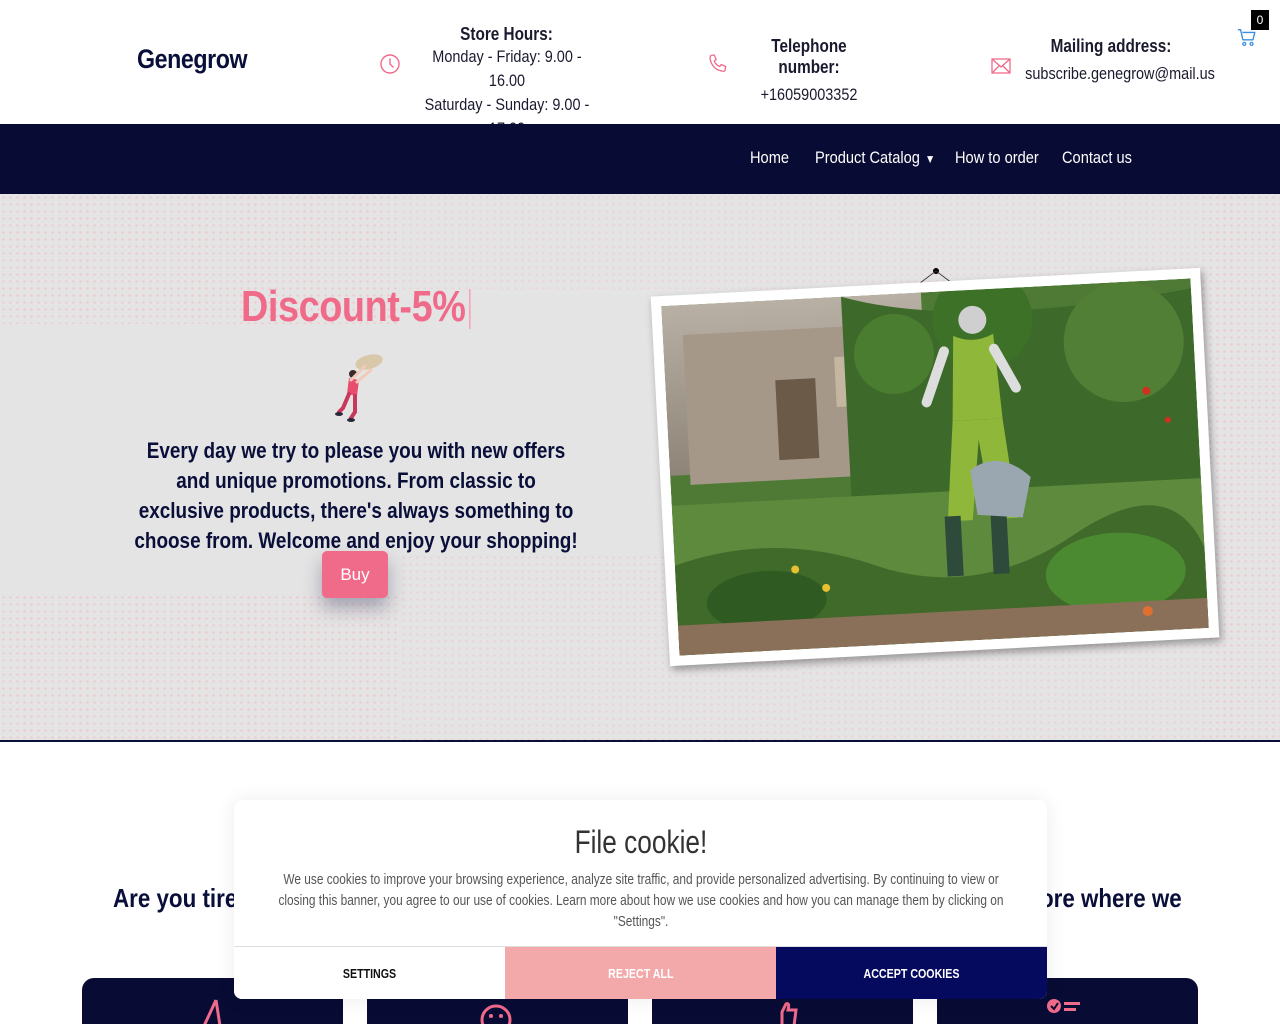 The width and height of the screenshot is (1280, 1024). I want to click on clock-icon, so click(390, 64).